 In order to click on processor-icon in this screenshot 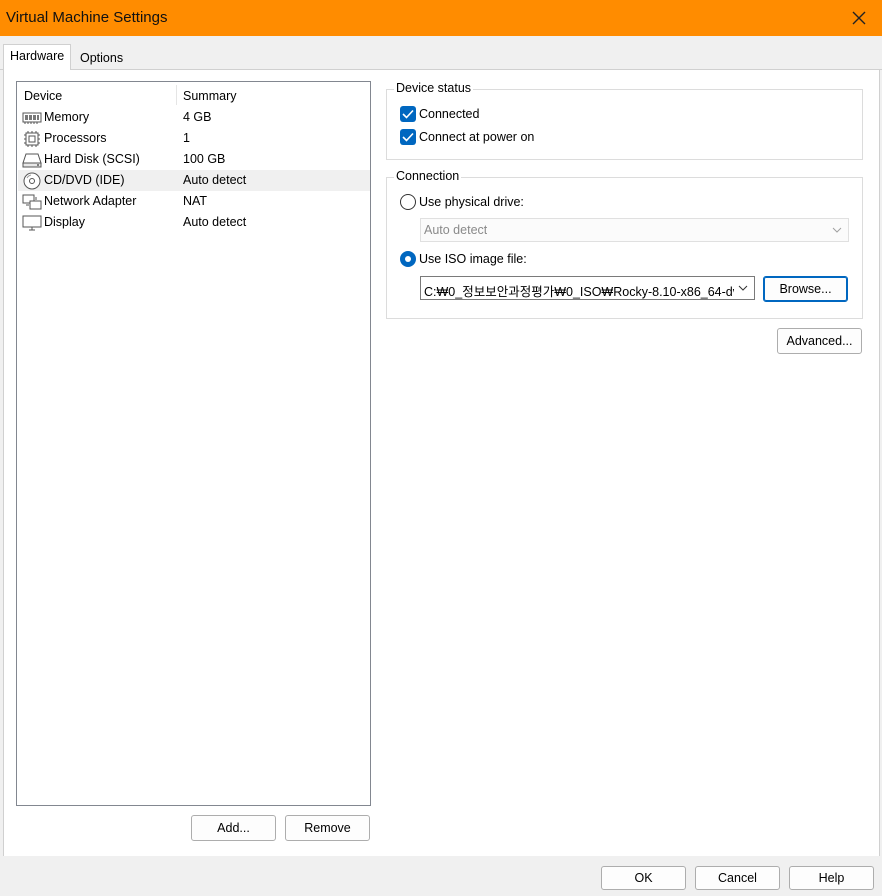, I will do `click(32, 139)`.